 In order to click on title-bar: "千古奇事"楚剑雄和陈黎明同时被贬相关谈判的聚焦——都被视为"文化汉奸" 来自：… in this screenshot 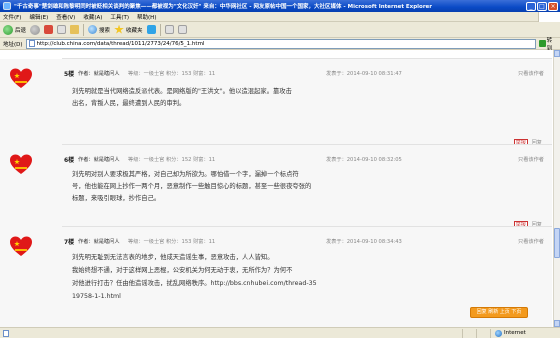, I will do `click(280, 6)`.